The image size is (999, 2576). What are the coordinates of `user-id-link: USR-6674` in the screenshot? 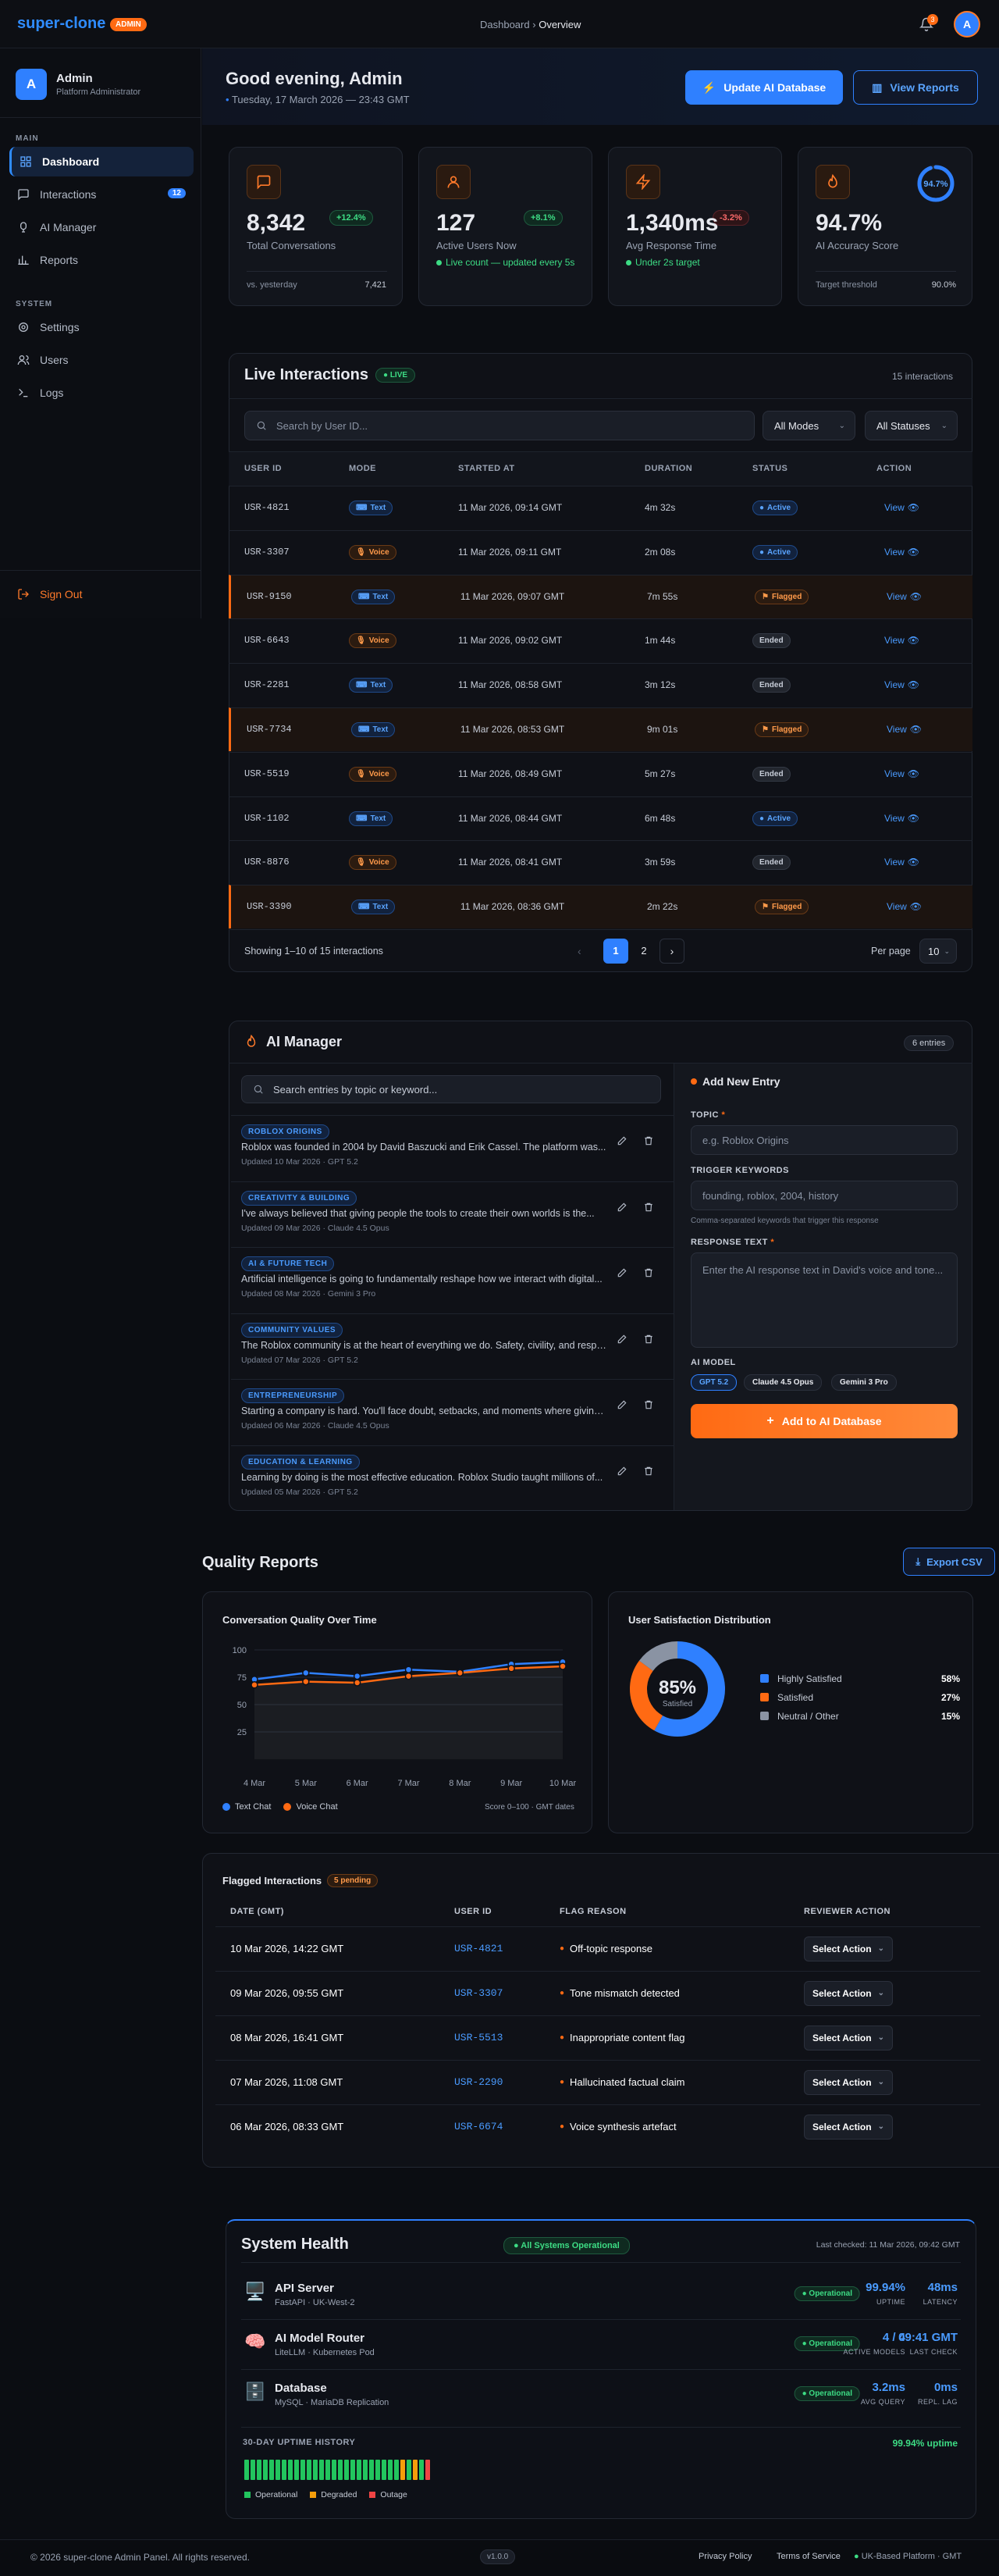 It's located at (479, 2126).